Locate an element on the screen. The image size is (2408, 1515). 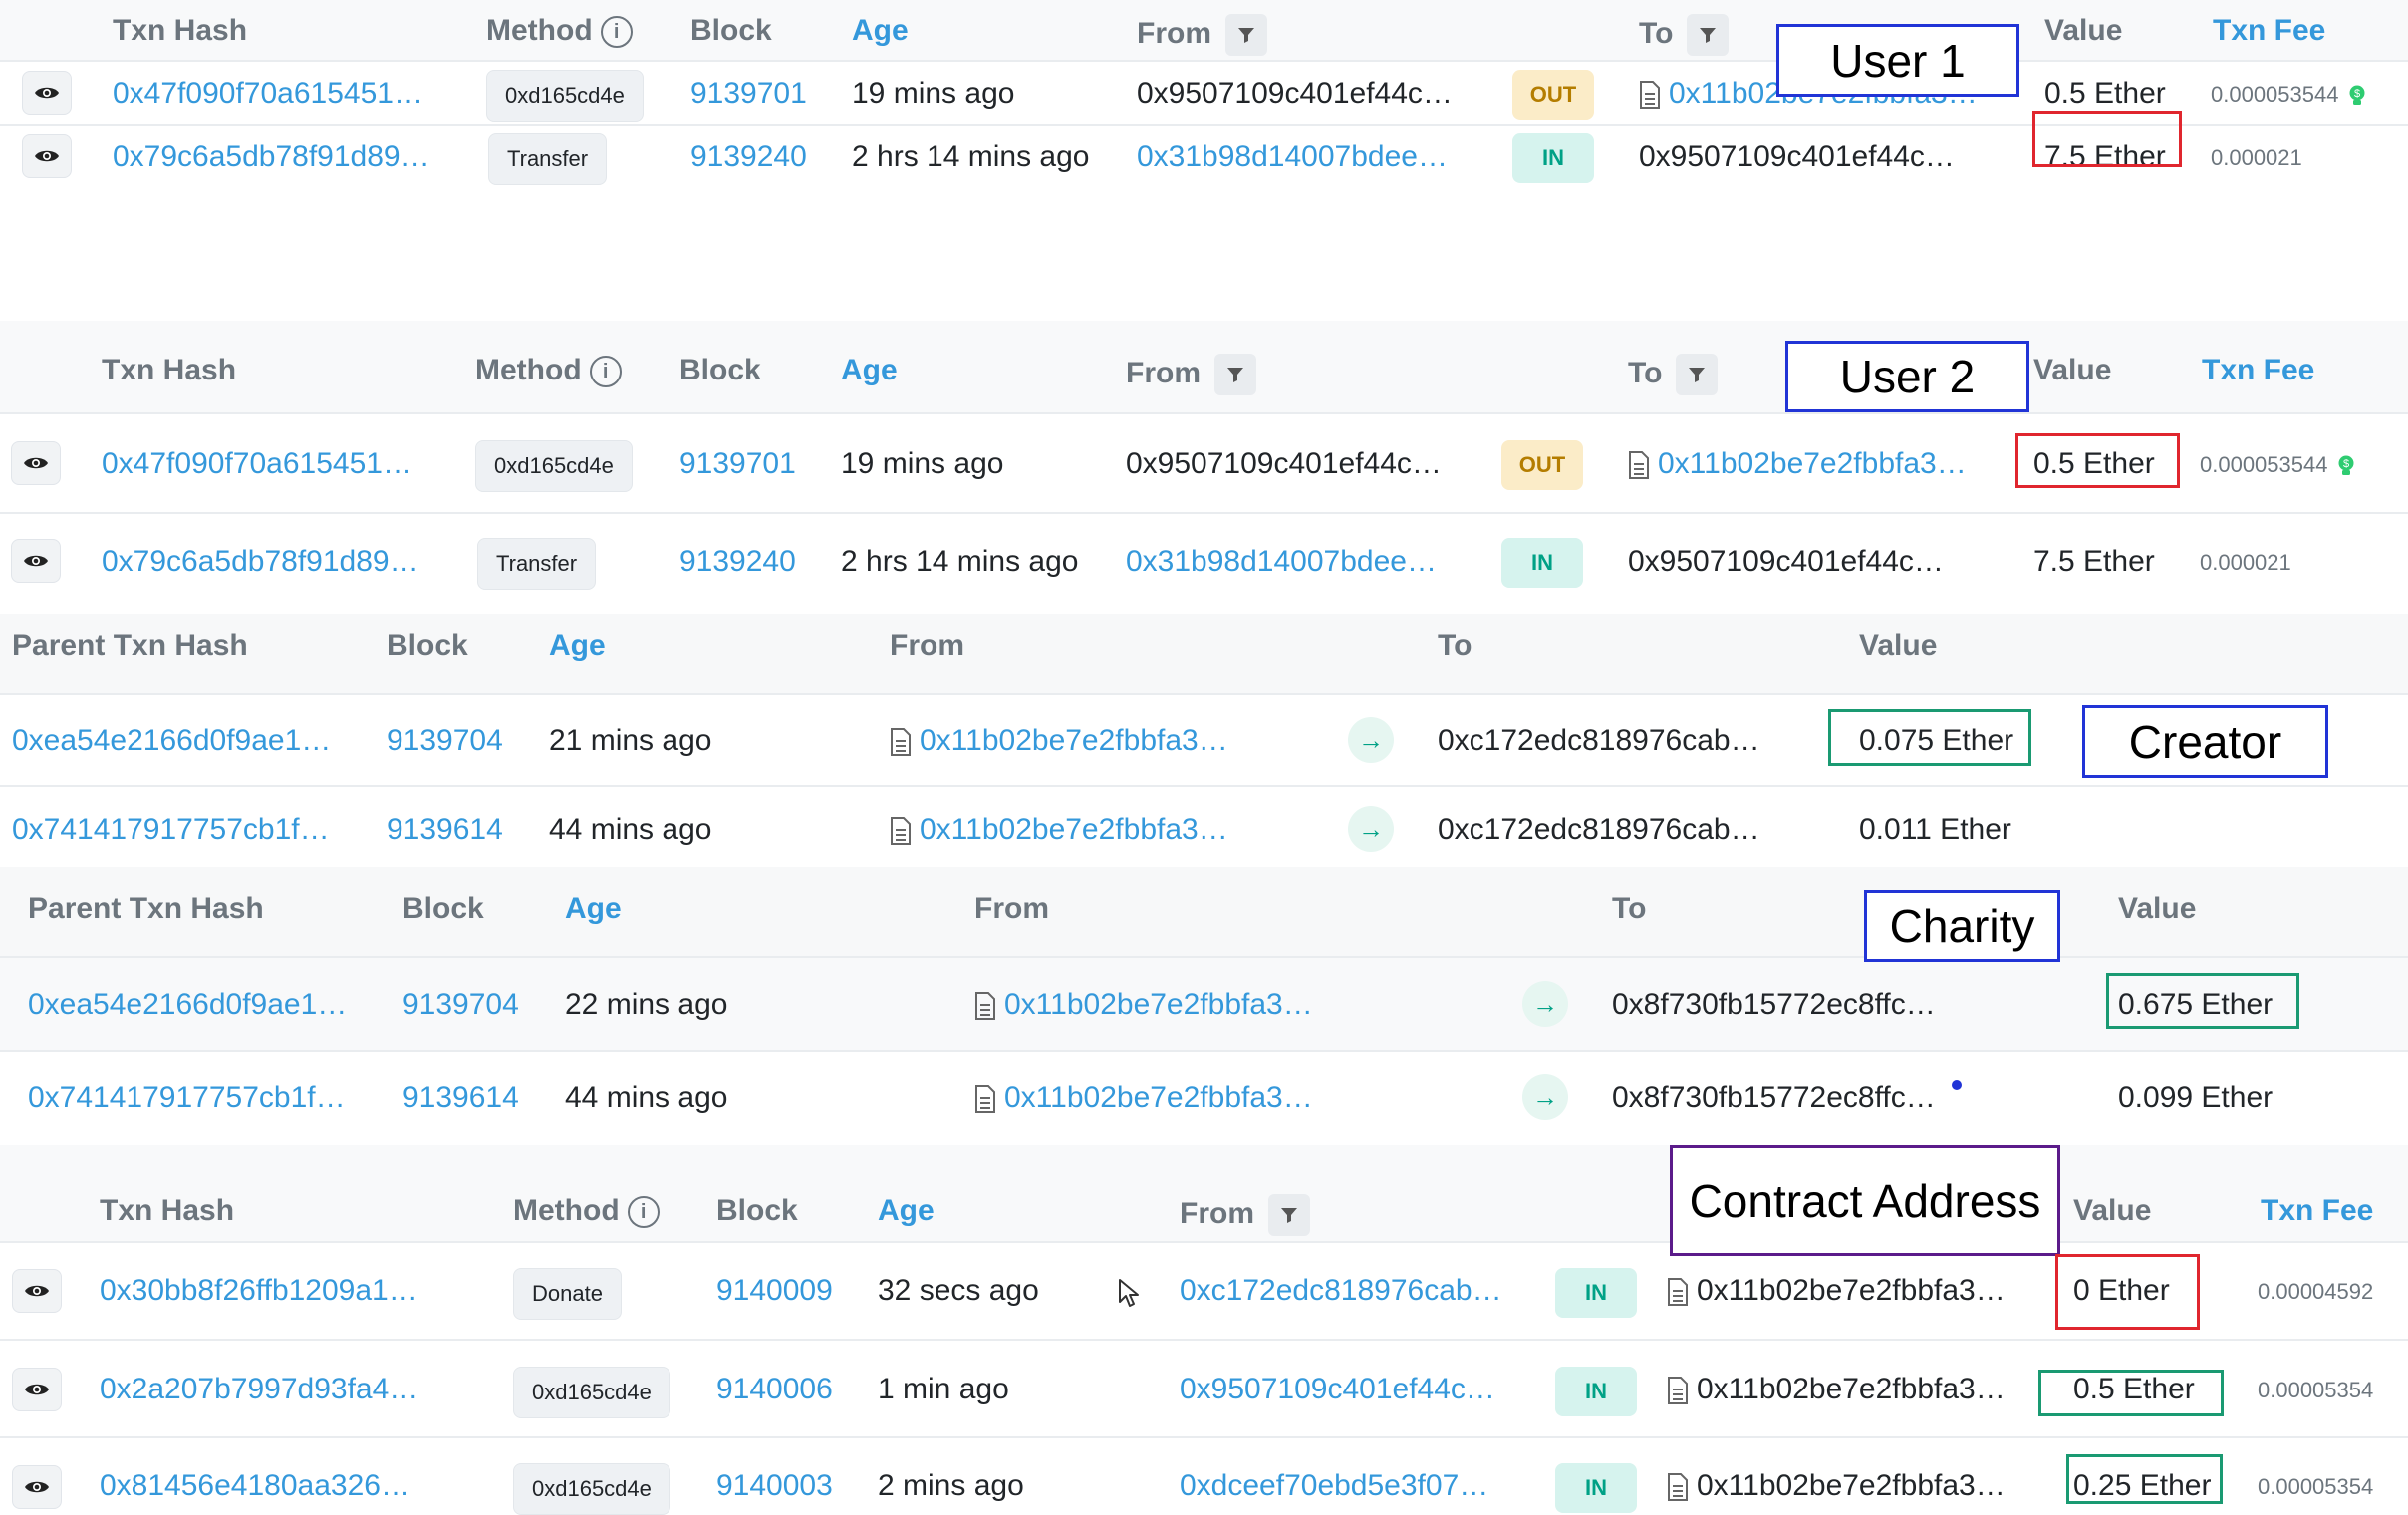
method-badge: Donate is located at coordinates (567, 1294).